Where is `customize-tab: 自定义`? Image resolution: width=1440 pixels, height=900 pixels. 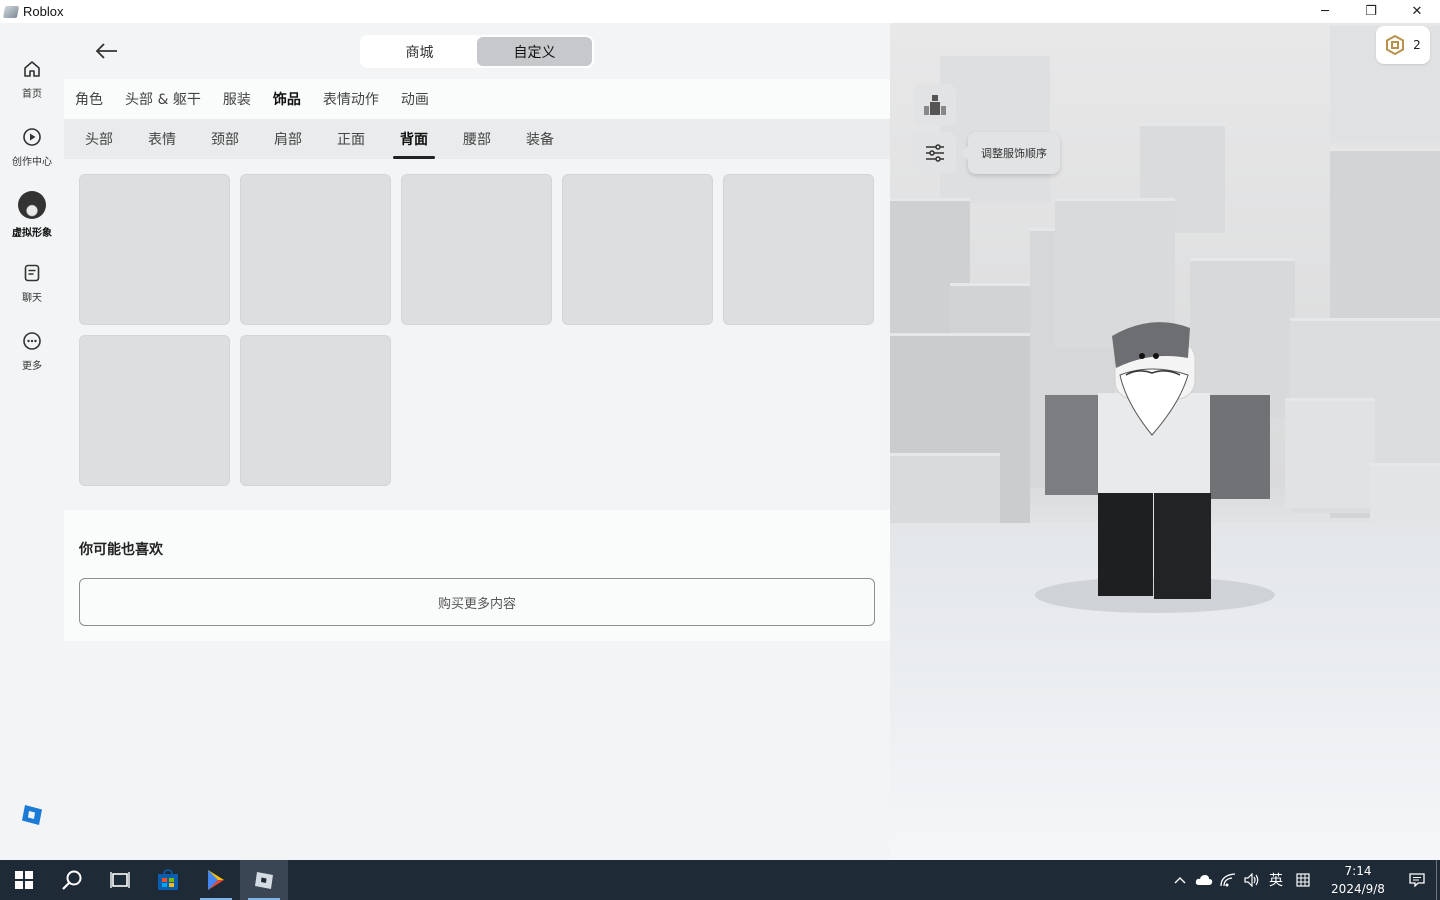 customize-tab: 自定义 is located at coordinates (534, 51).